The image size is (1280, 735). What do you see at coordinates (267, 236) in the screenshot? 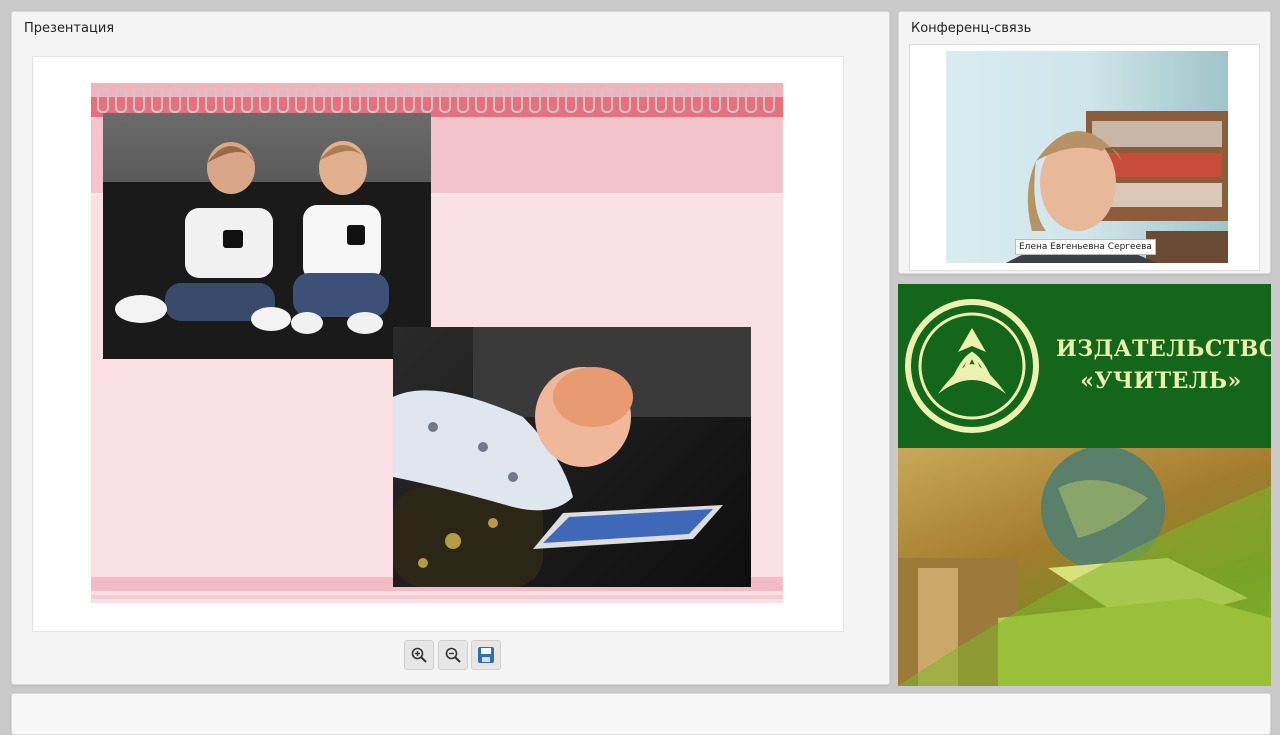
I see `slide-photo-toddlers` at bounding box center [267, 236].